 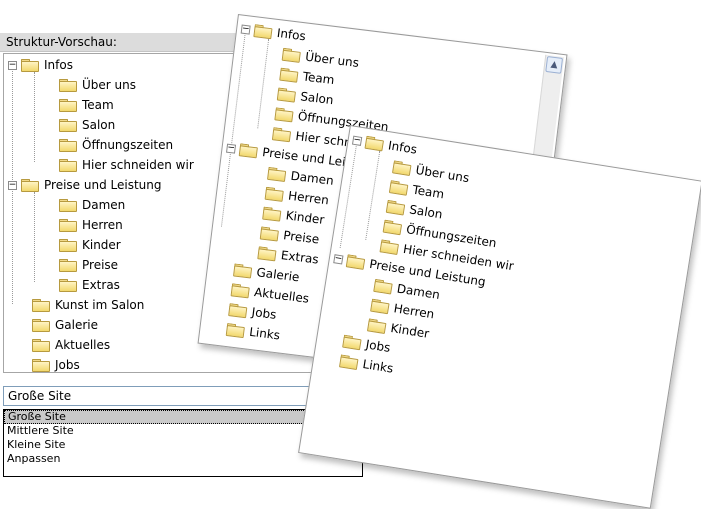 I want to click on tree-node: Hier schneiden wir, so click(x=126, y=165).